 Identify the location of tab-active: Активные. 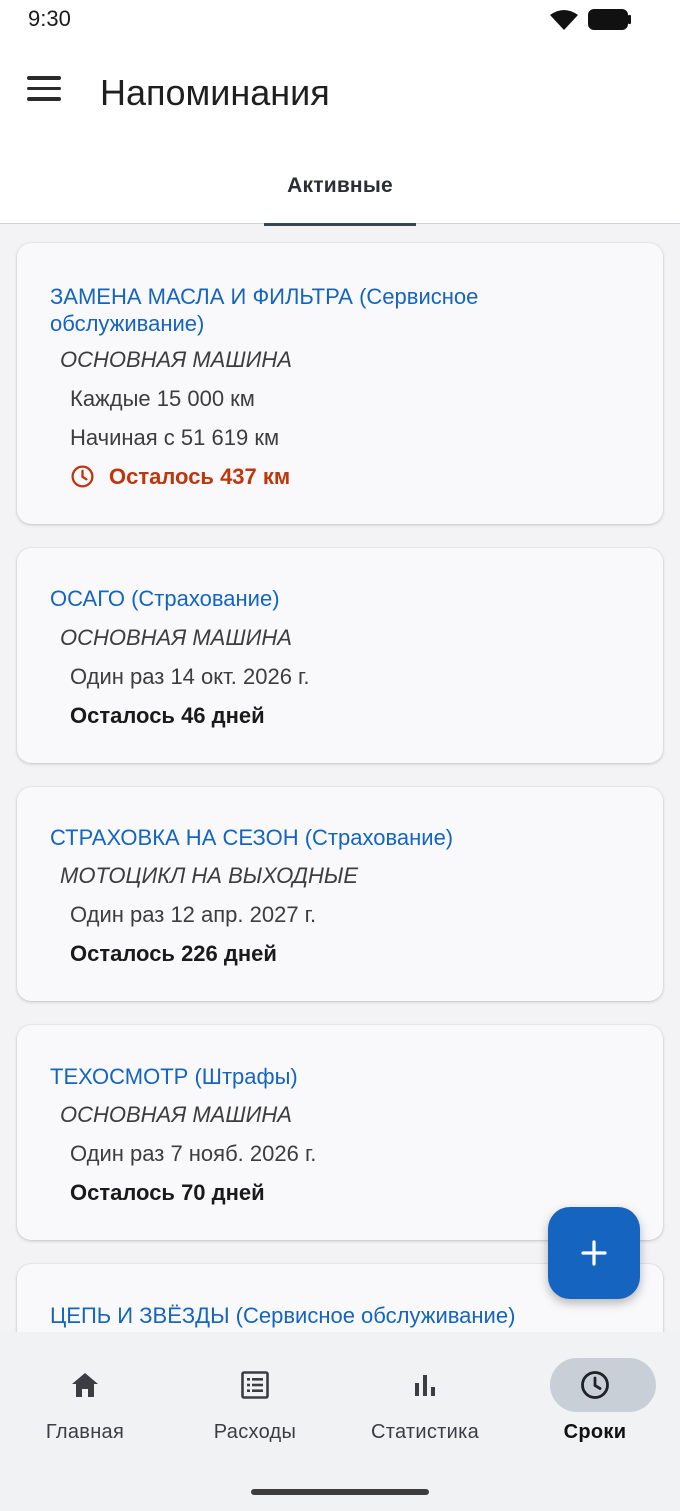
(340, 190).